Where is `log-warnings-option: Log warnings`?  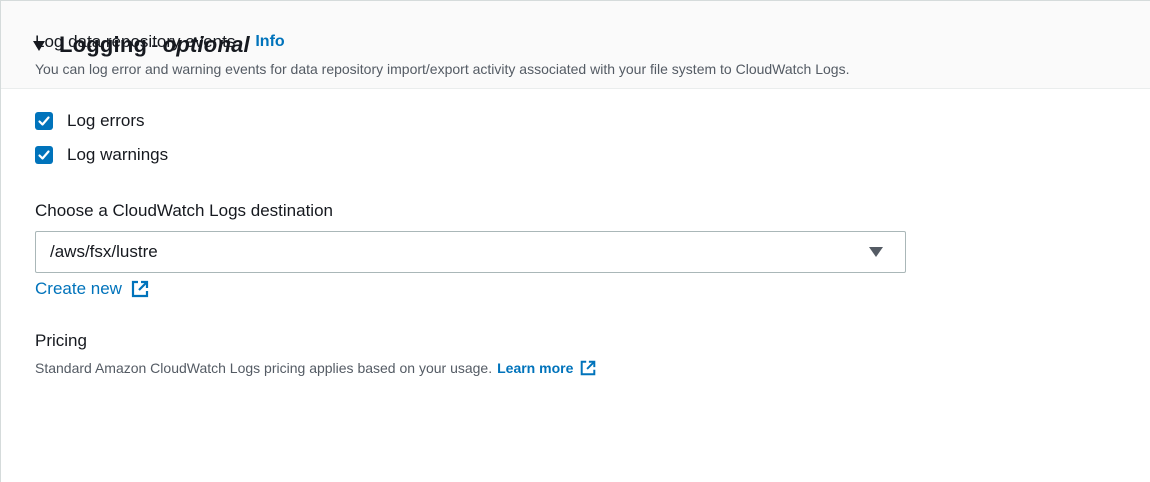 log-warnings-option: Log warnings is located at coordinates (101, 155).